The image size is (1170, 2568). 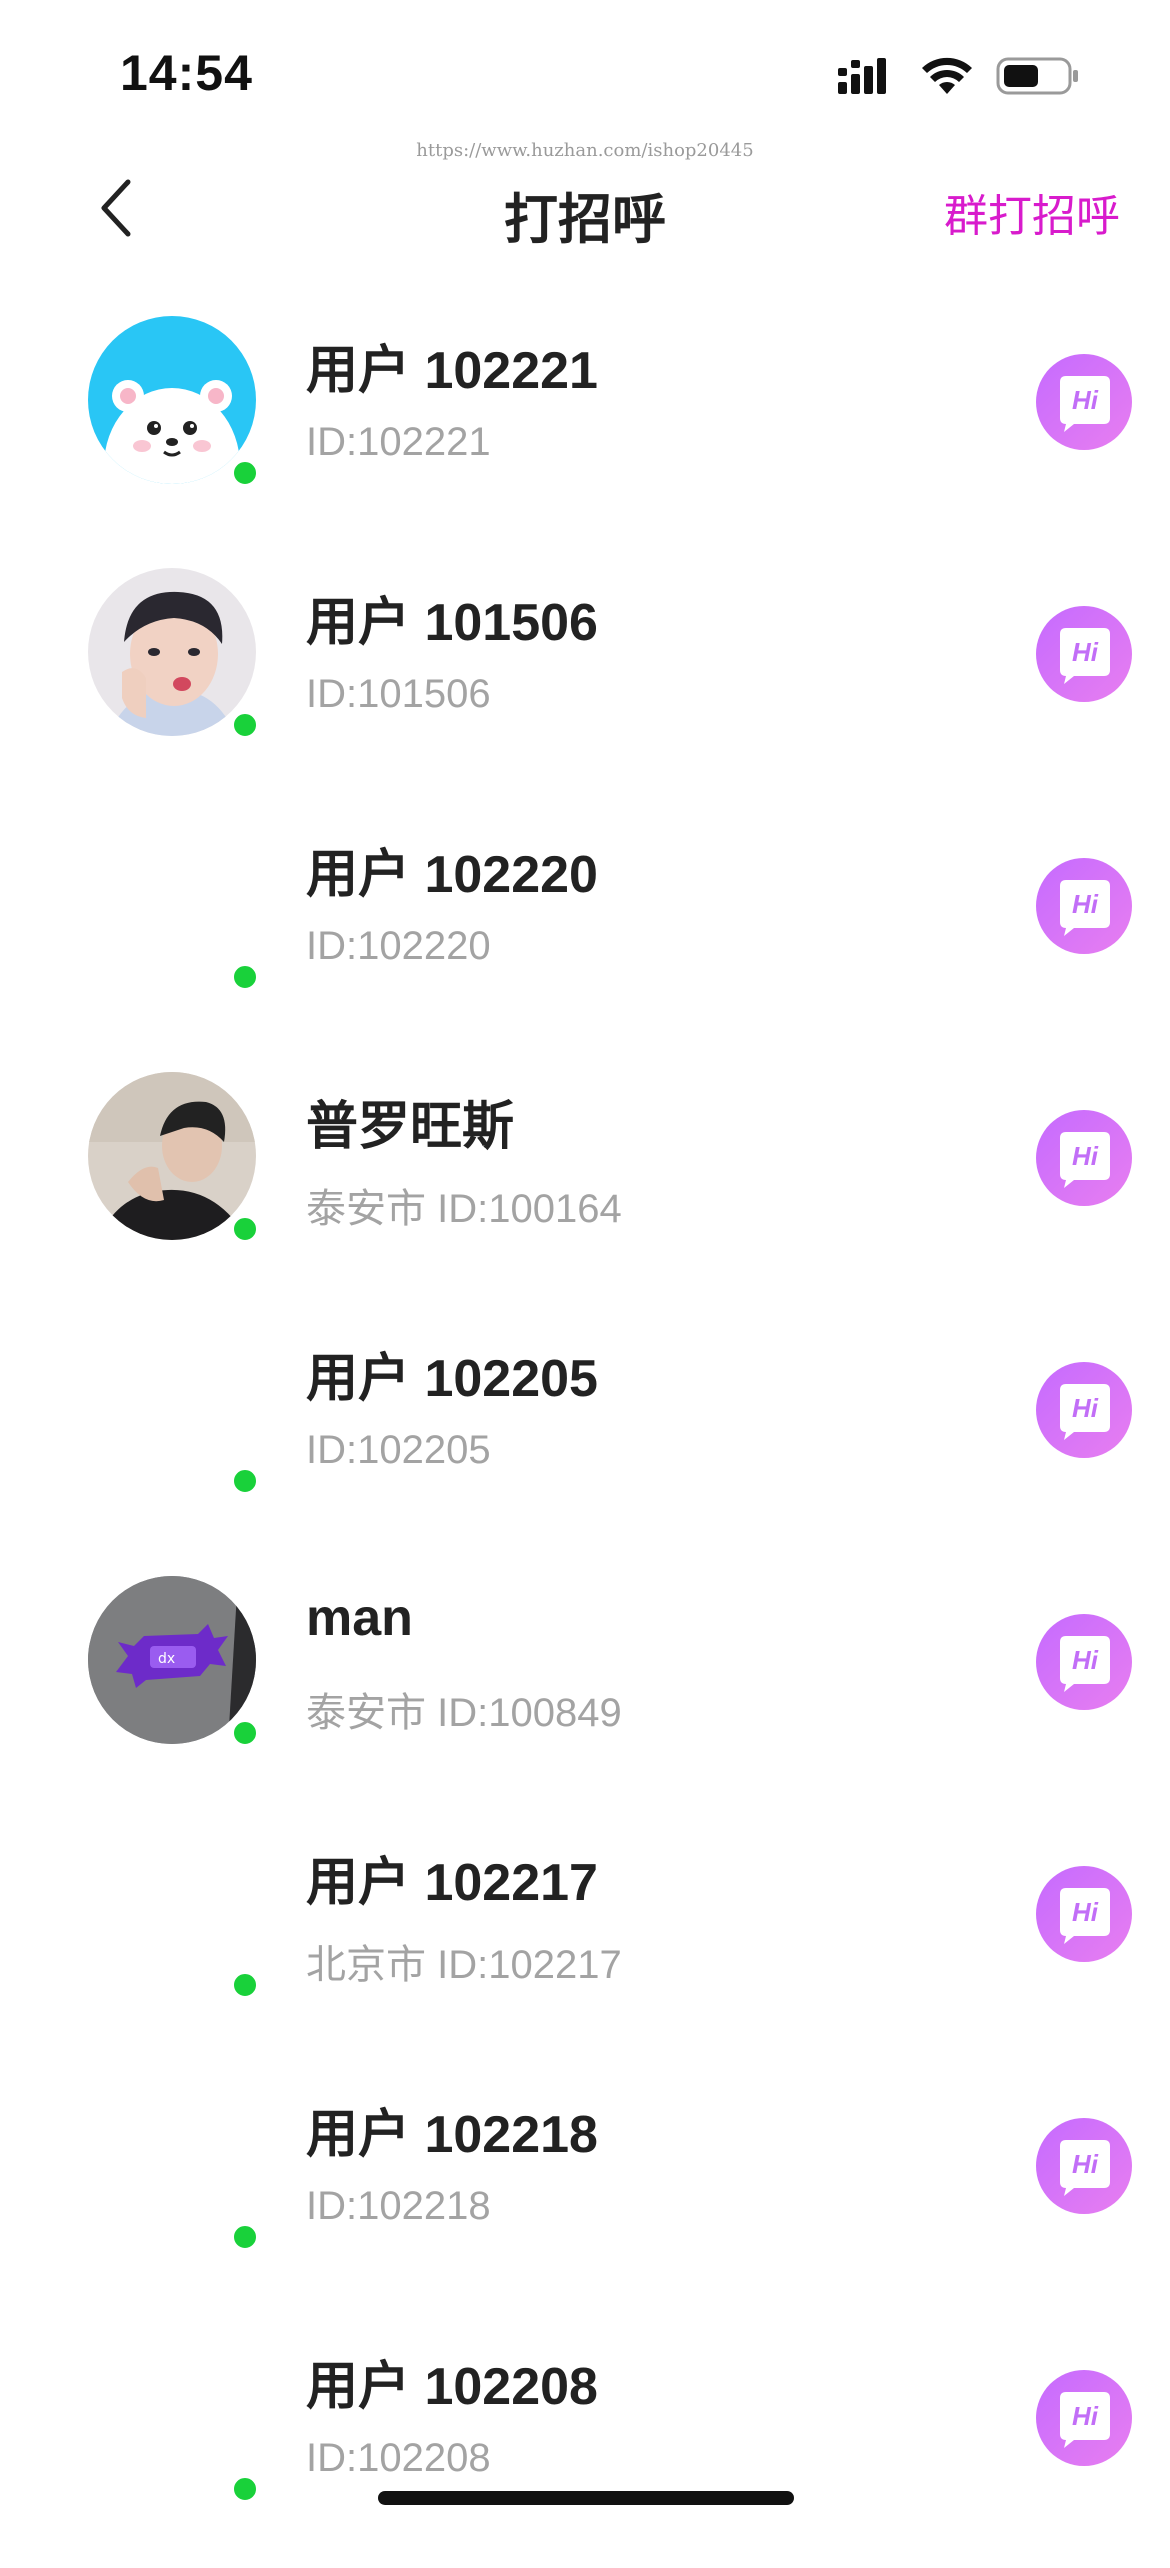 What do you see at coordinates (464, 1209) in the screenshot?
I see `user-subtitle: 泰安市 ID:100164` at bounding box center [464, 1209].